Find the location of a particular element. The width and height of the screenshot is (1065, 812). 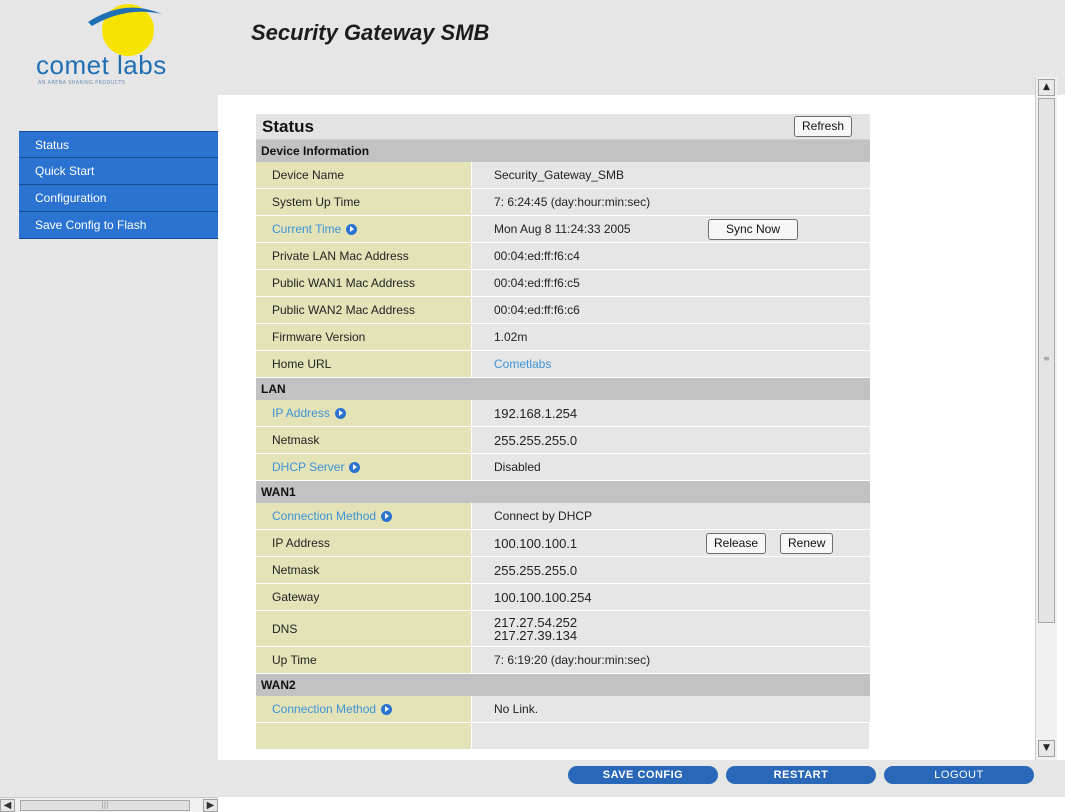

link-current-time: Current Time is located at coordinates (364, 229).